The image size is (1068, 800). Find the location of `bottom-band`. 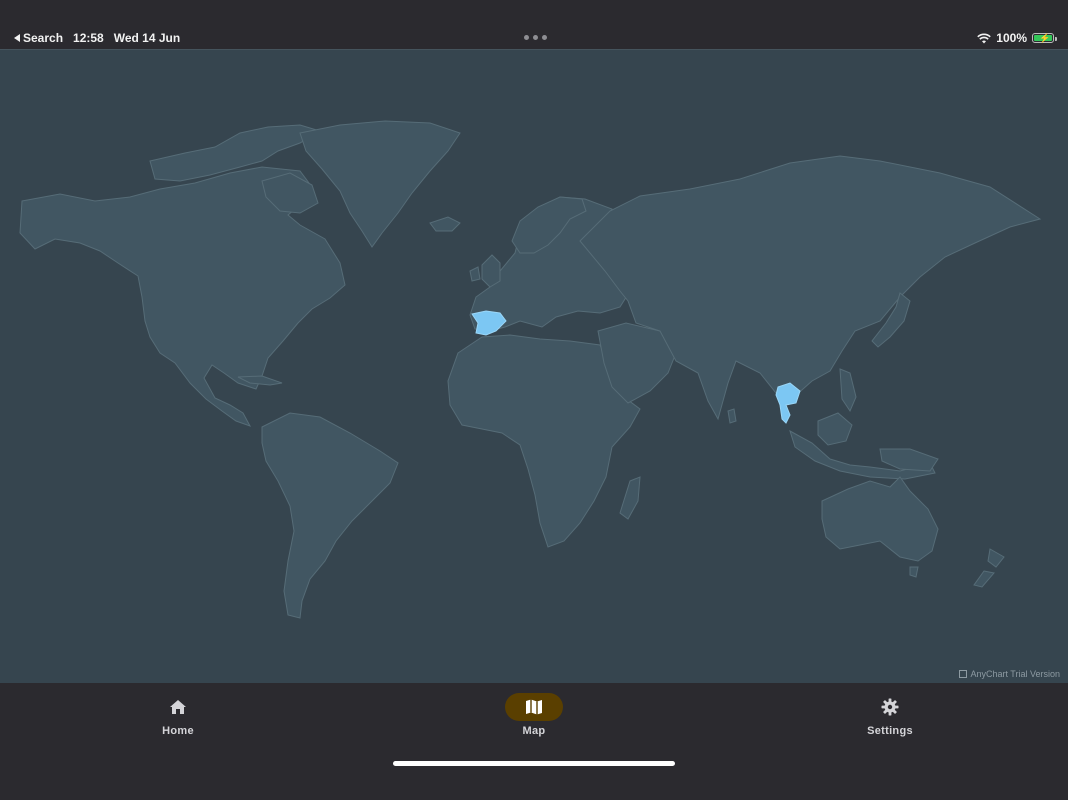

bottom-band is located at coordinates (534, 786).